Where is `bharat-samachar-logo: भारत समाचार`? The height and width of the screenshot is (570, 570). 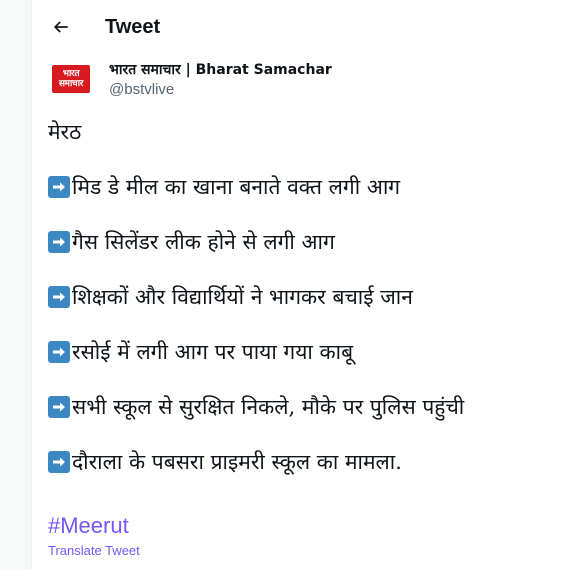
bharat-samachar-logo: भारत समाचार is located at coordinates (71, 79).